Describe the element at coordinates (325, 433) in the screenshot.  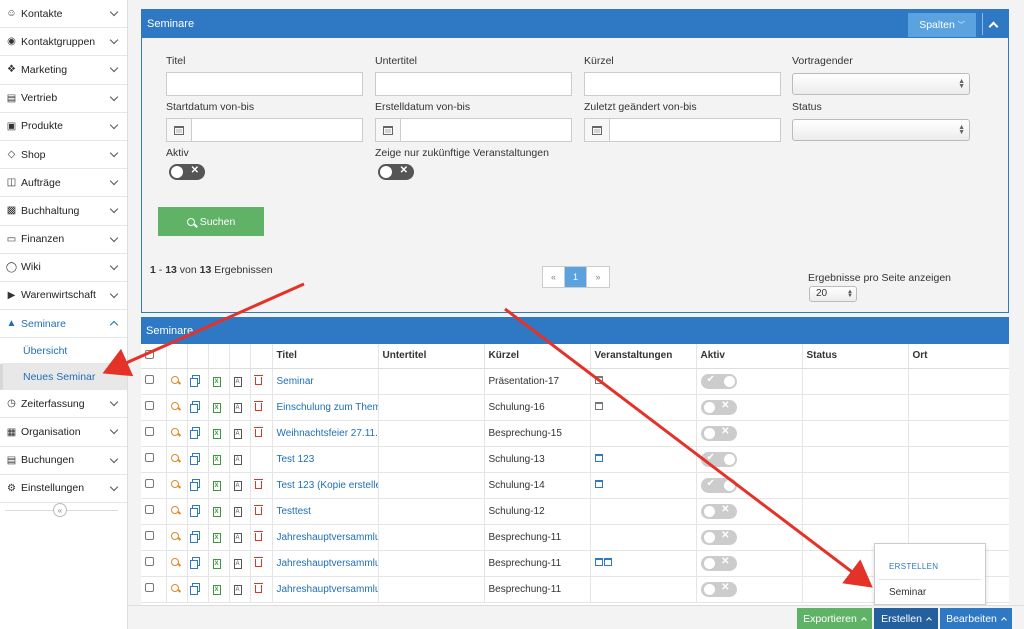
I see `row-titel: Weihnachtsfeier 27.11.2` at that location.